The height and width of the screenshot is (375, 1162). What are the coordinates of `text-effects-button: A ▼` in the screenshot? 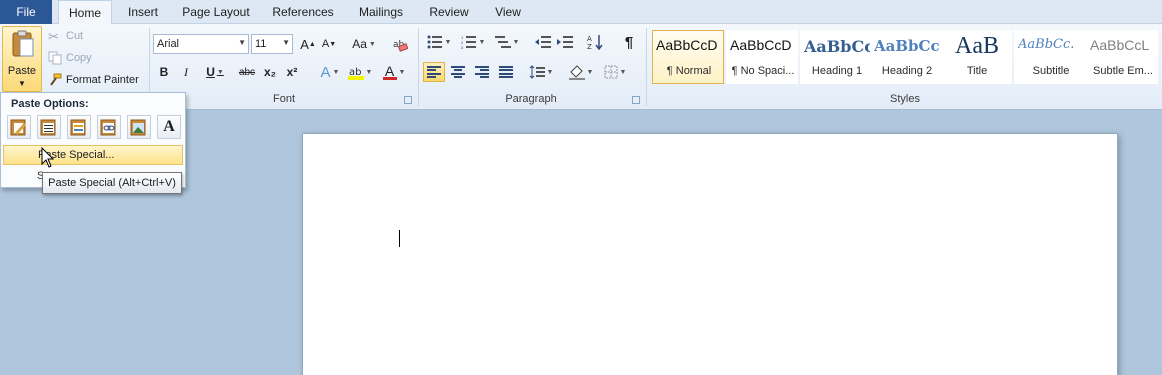 It's located at (330, 72).